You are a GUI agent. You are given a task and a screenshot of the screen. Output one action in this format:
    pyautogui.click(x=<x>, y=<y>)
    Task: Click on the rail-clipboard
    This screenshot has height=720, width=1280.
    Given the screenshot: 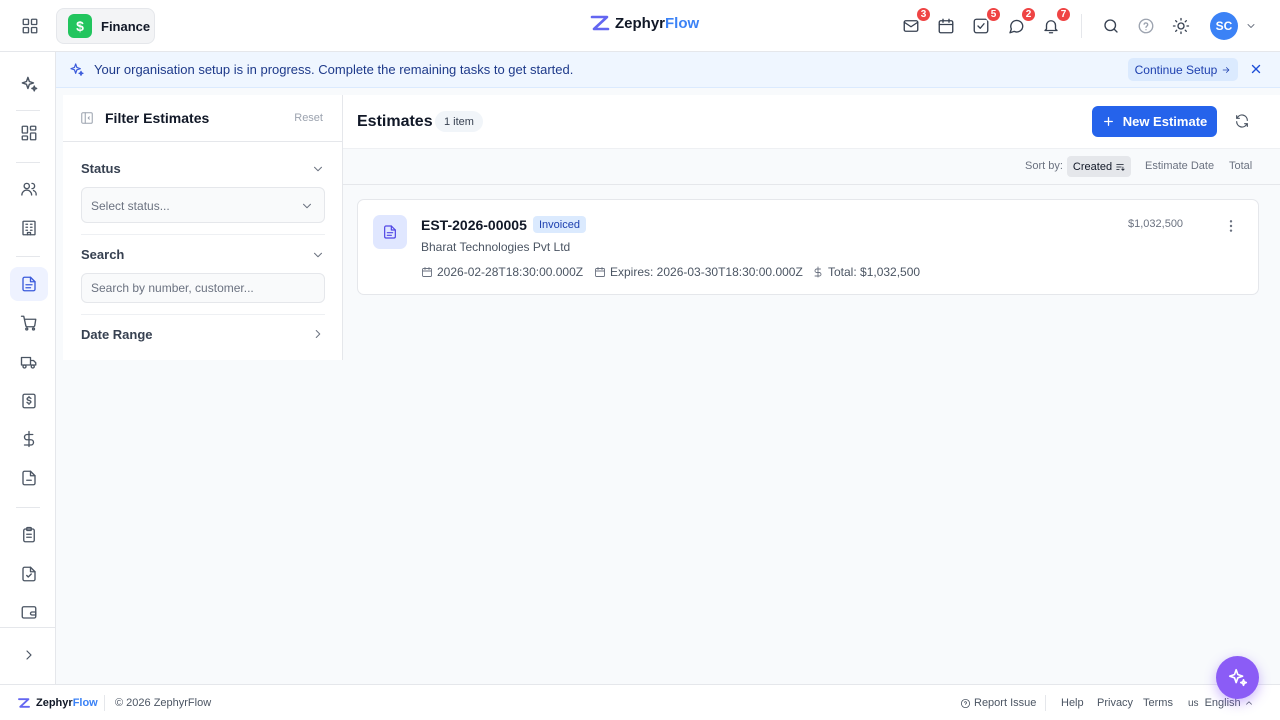 What is the action you would take?
    pyautogui.click(x=29, y=535)
    